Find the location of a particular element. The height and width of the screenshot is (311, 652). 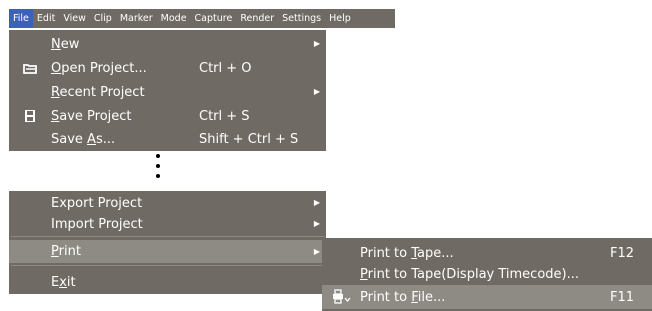

menu-render: Render is located at coordinates (257, 18).